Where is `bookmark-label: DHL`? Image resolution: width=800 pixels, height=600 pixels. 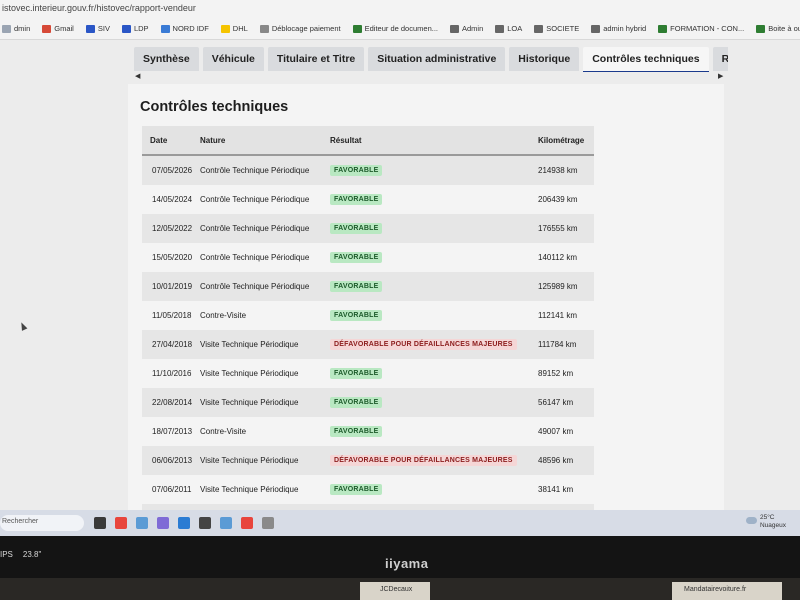 bookmark-label: DHL is located at coordinates (240, 28).